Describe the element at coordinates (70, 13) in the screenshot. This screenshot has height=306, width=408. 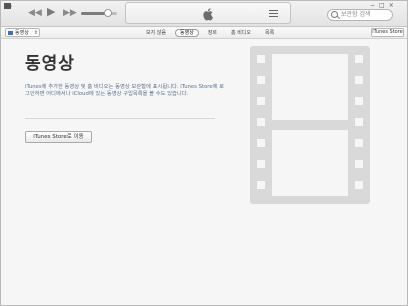
I see `next-track-icon: ▶▶` at that location.